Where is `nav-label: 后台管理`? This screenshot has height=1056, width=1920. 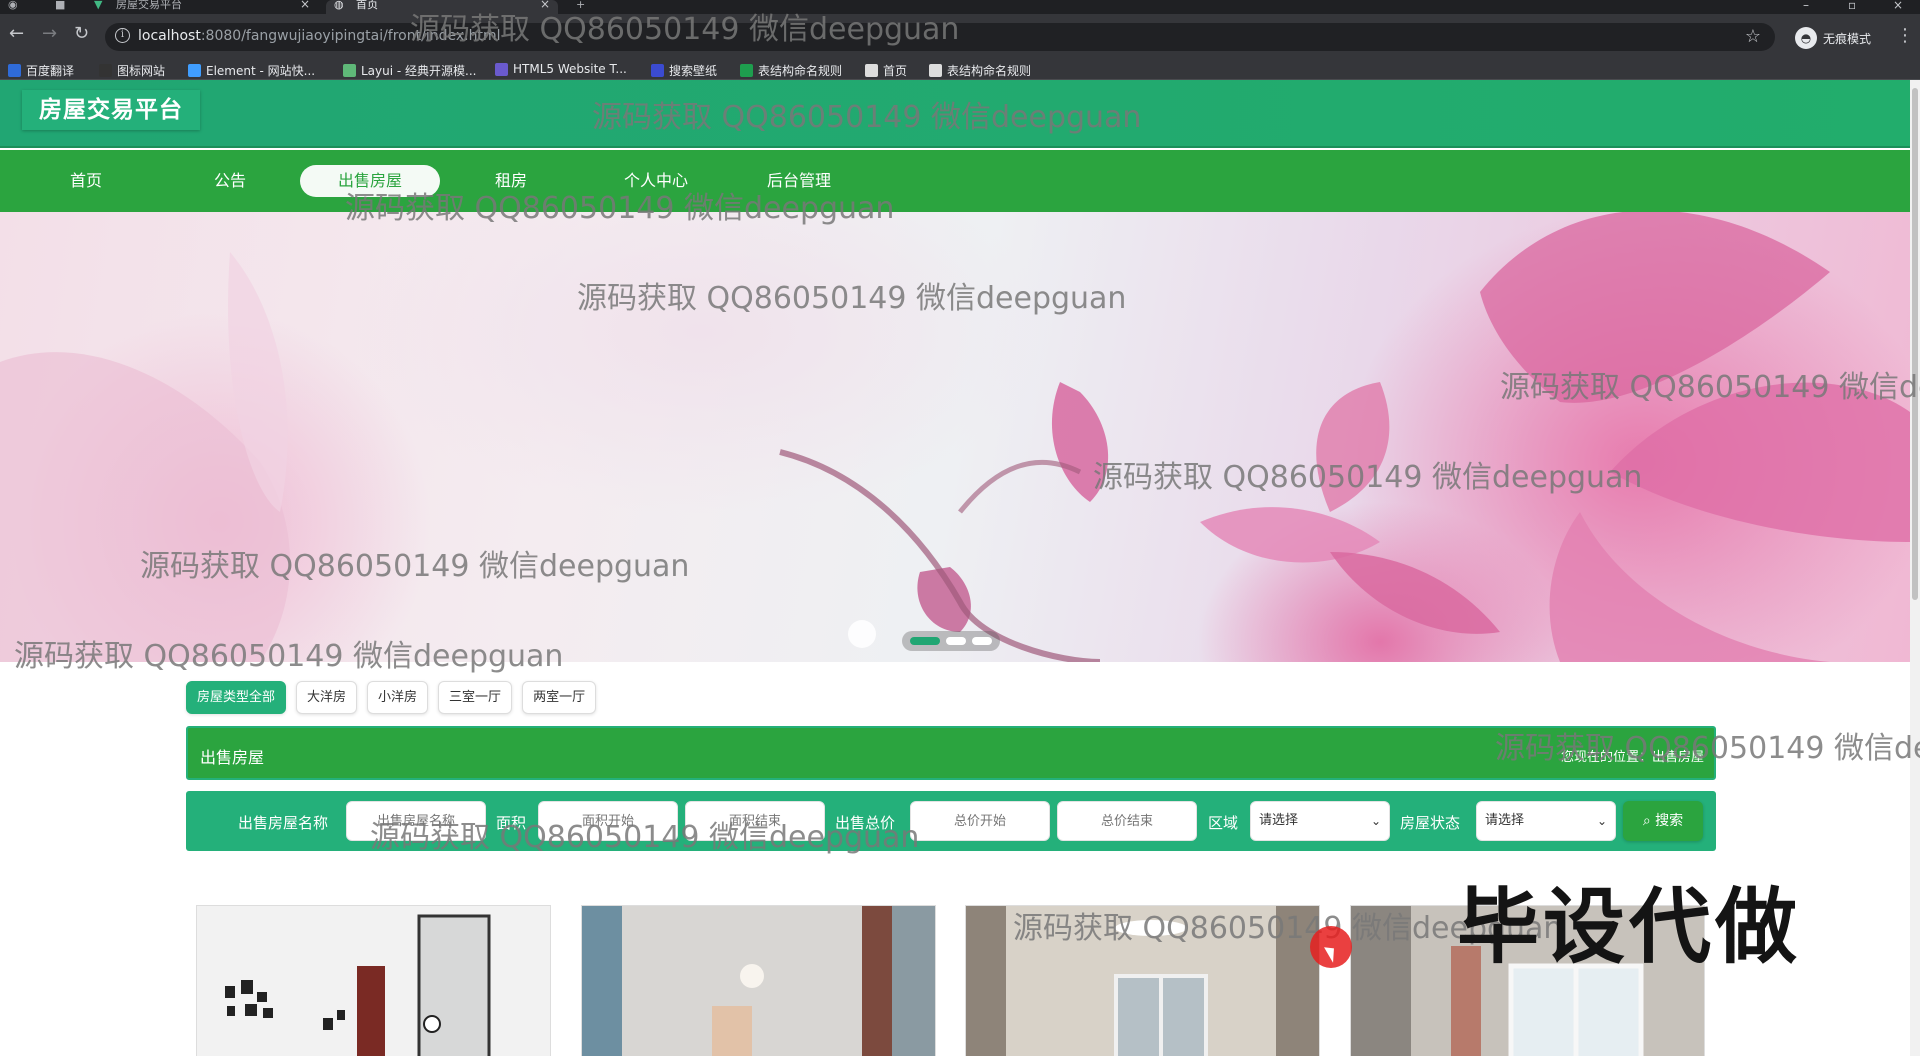 nav-label: 后台管理 is located at coordinates (798, 180).